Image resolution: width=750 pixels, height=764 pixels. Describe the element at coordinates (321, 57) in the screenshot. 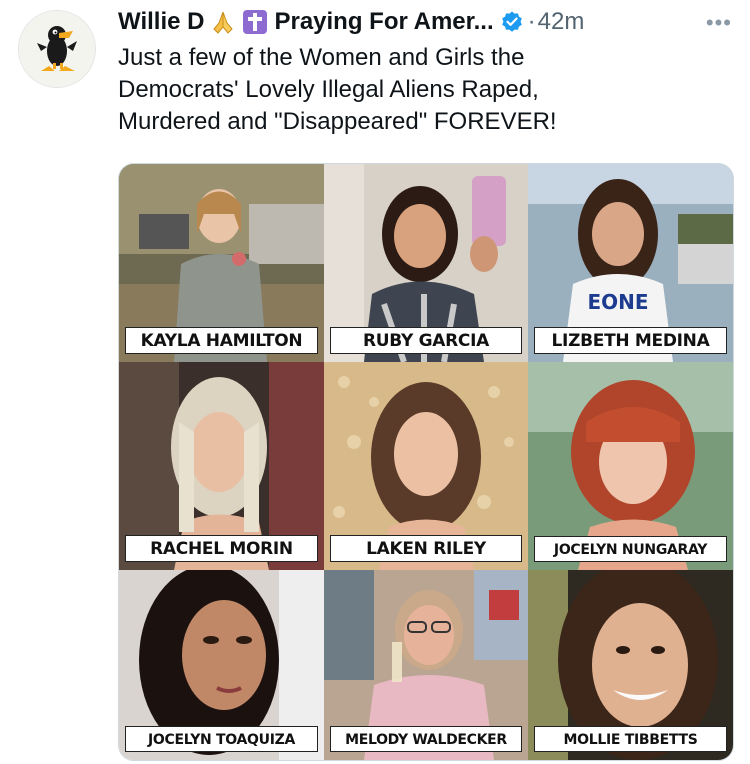

I see `post-text-line: Just a few of the Women and Girls the` at that location.